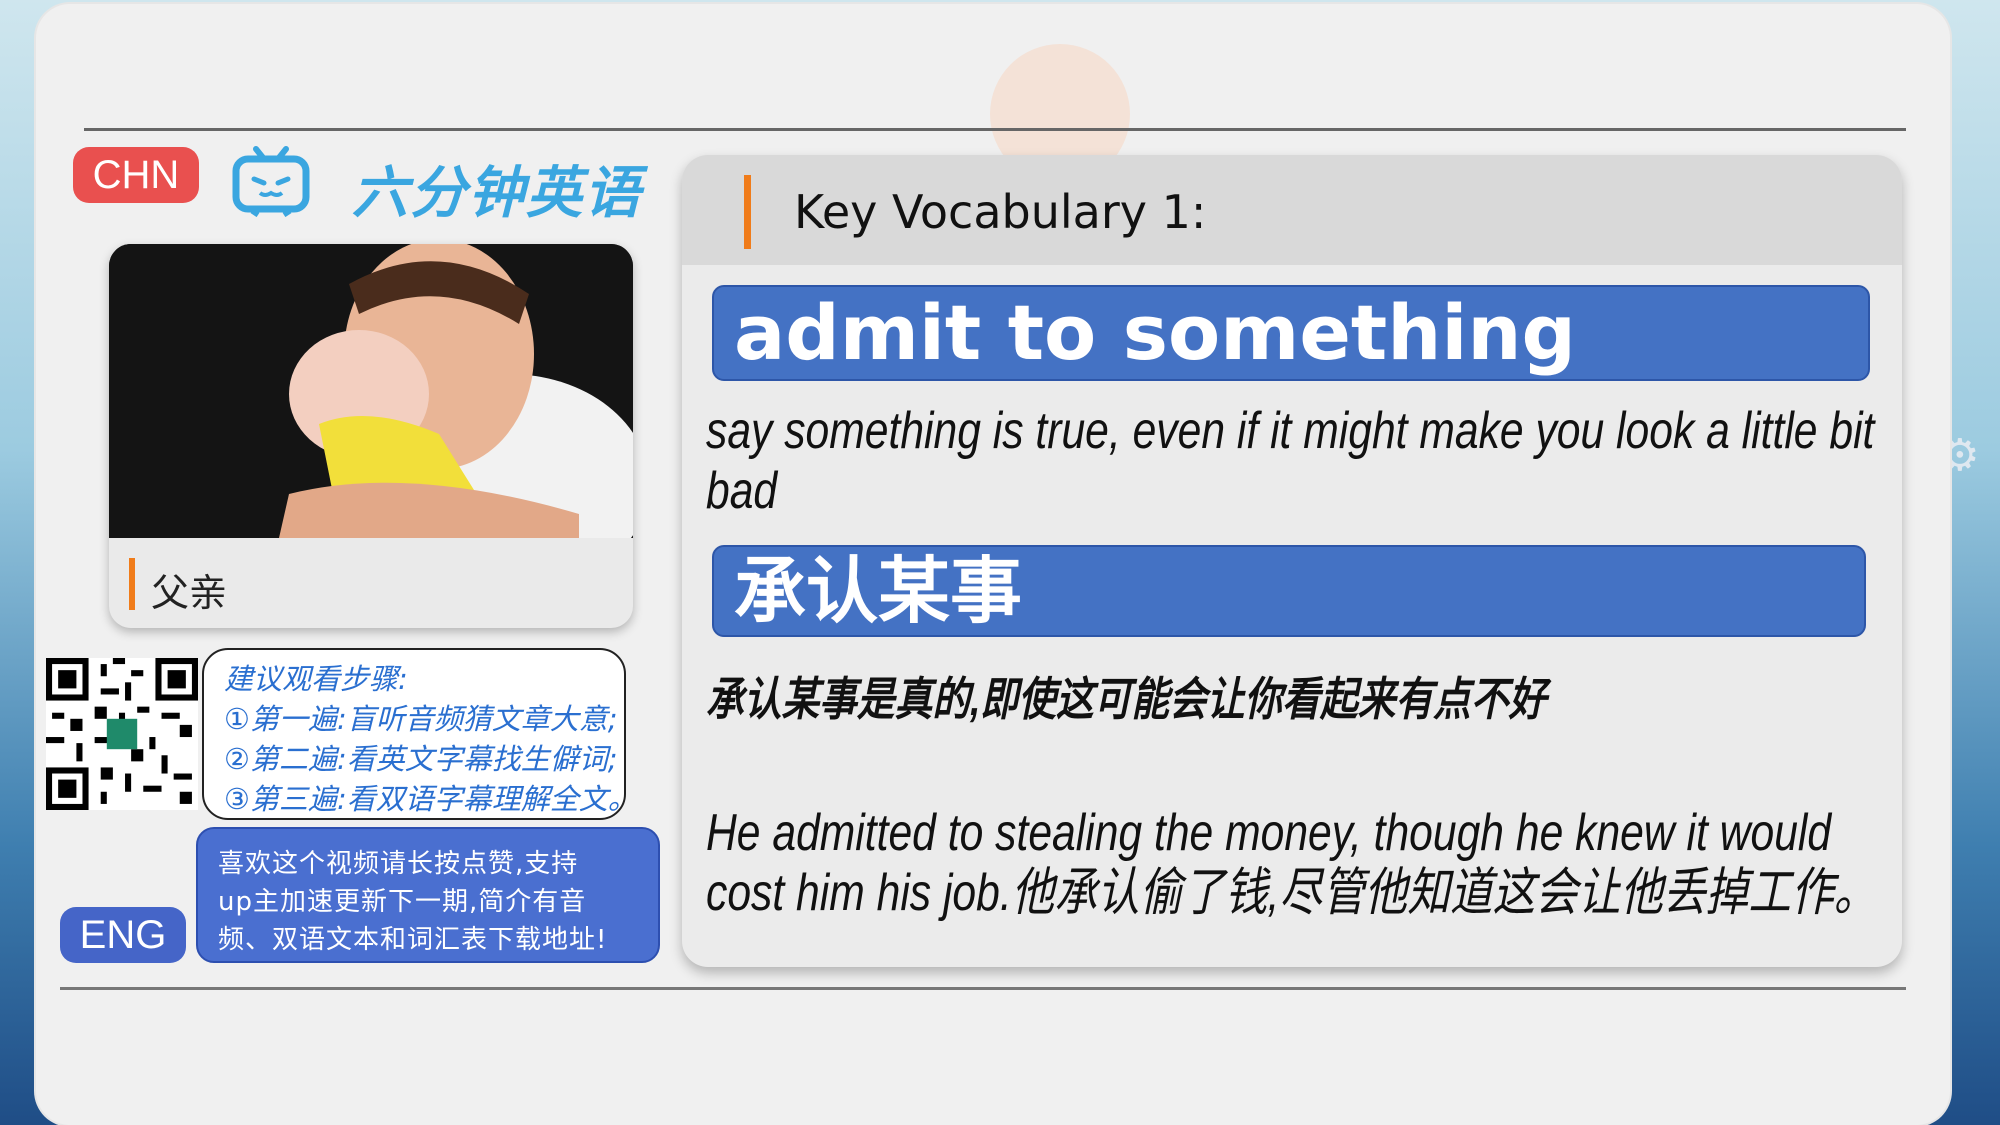 This screenshot has width=2000, height=1125. Describe the element at coordinates (123, 935) in the screenshot. I see `eng-badge: ENG` at that location.